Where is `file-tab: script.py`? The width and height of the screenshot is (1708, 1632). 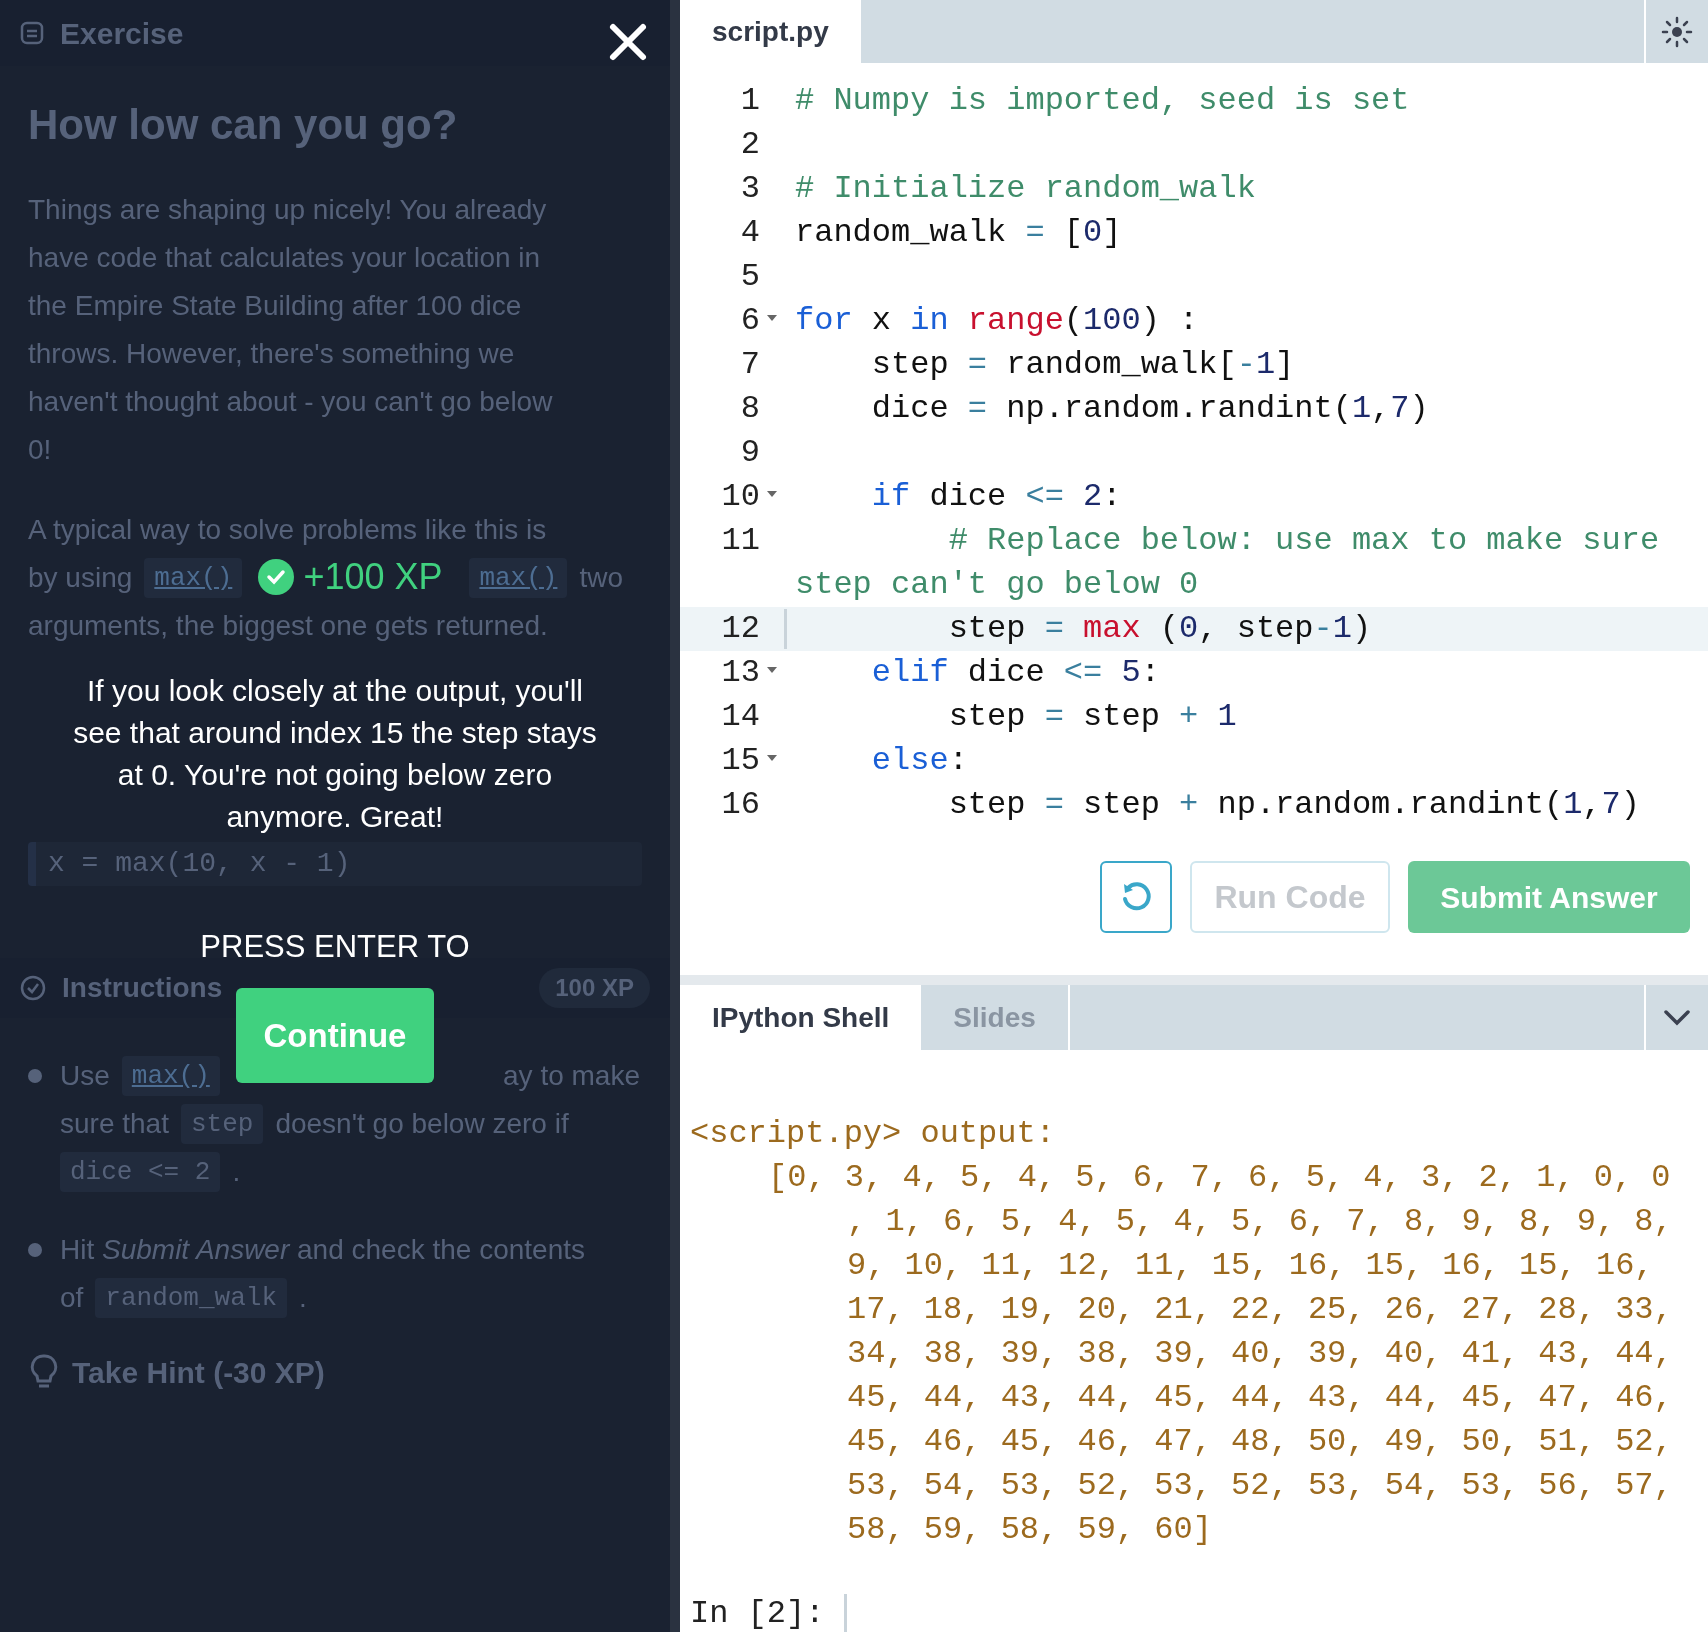 file-tab: script.py is located at coordinates (770, 31).